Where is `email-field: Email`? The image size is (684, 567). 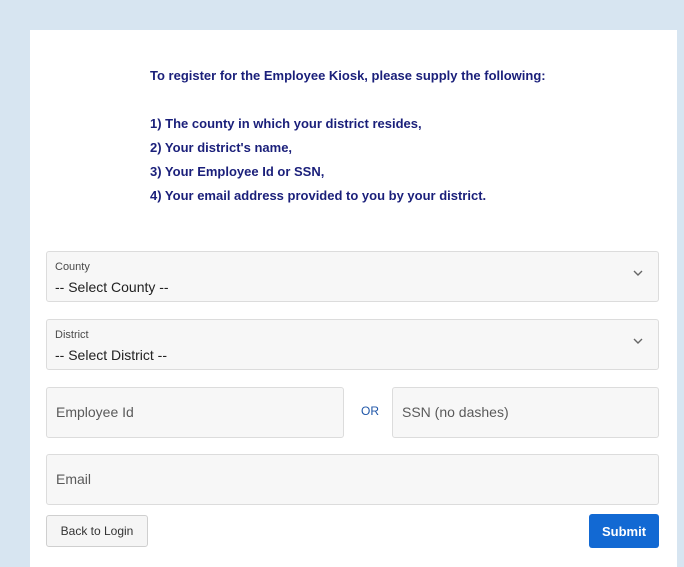
email-field: Email is located at coordinates (352, 479).